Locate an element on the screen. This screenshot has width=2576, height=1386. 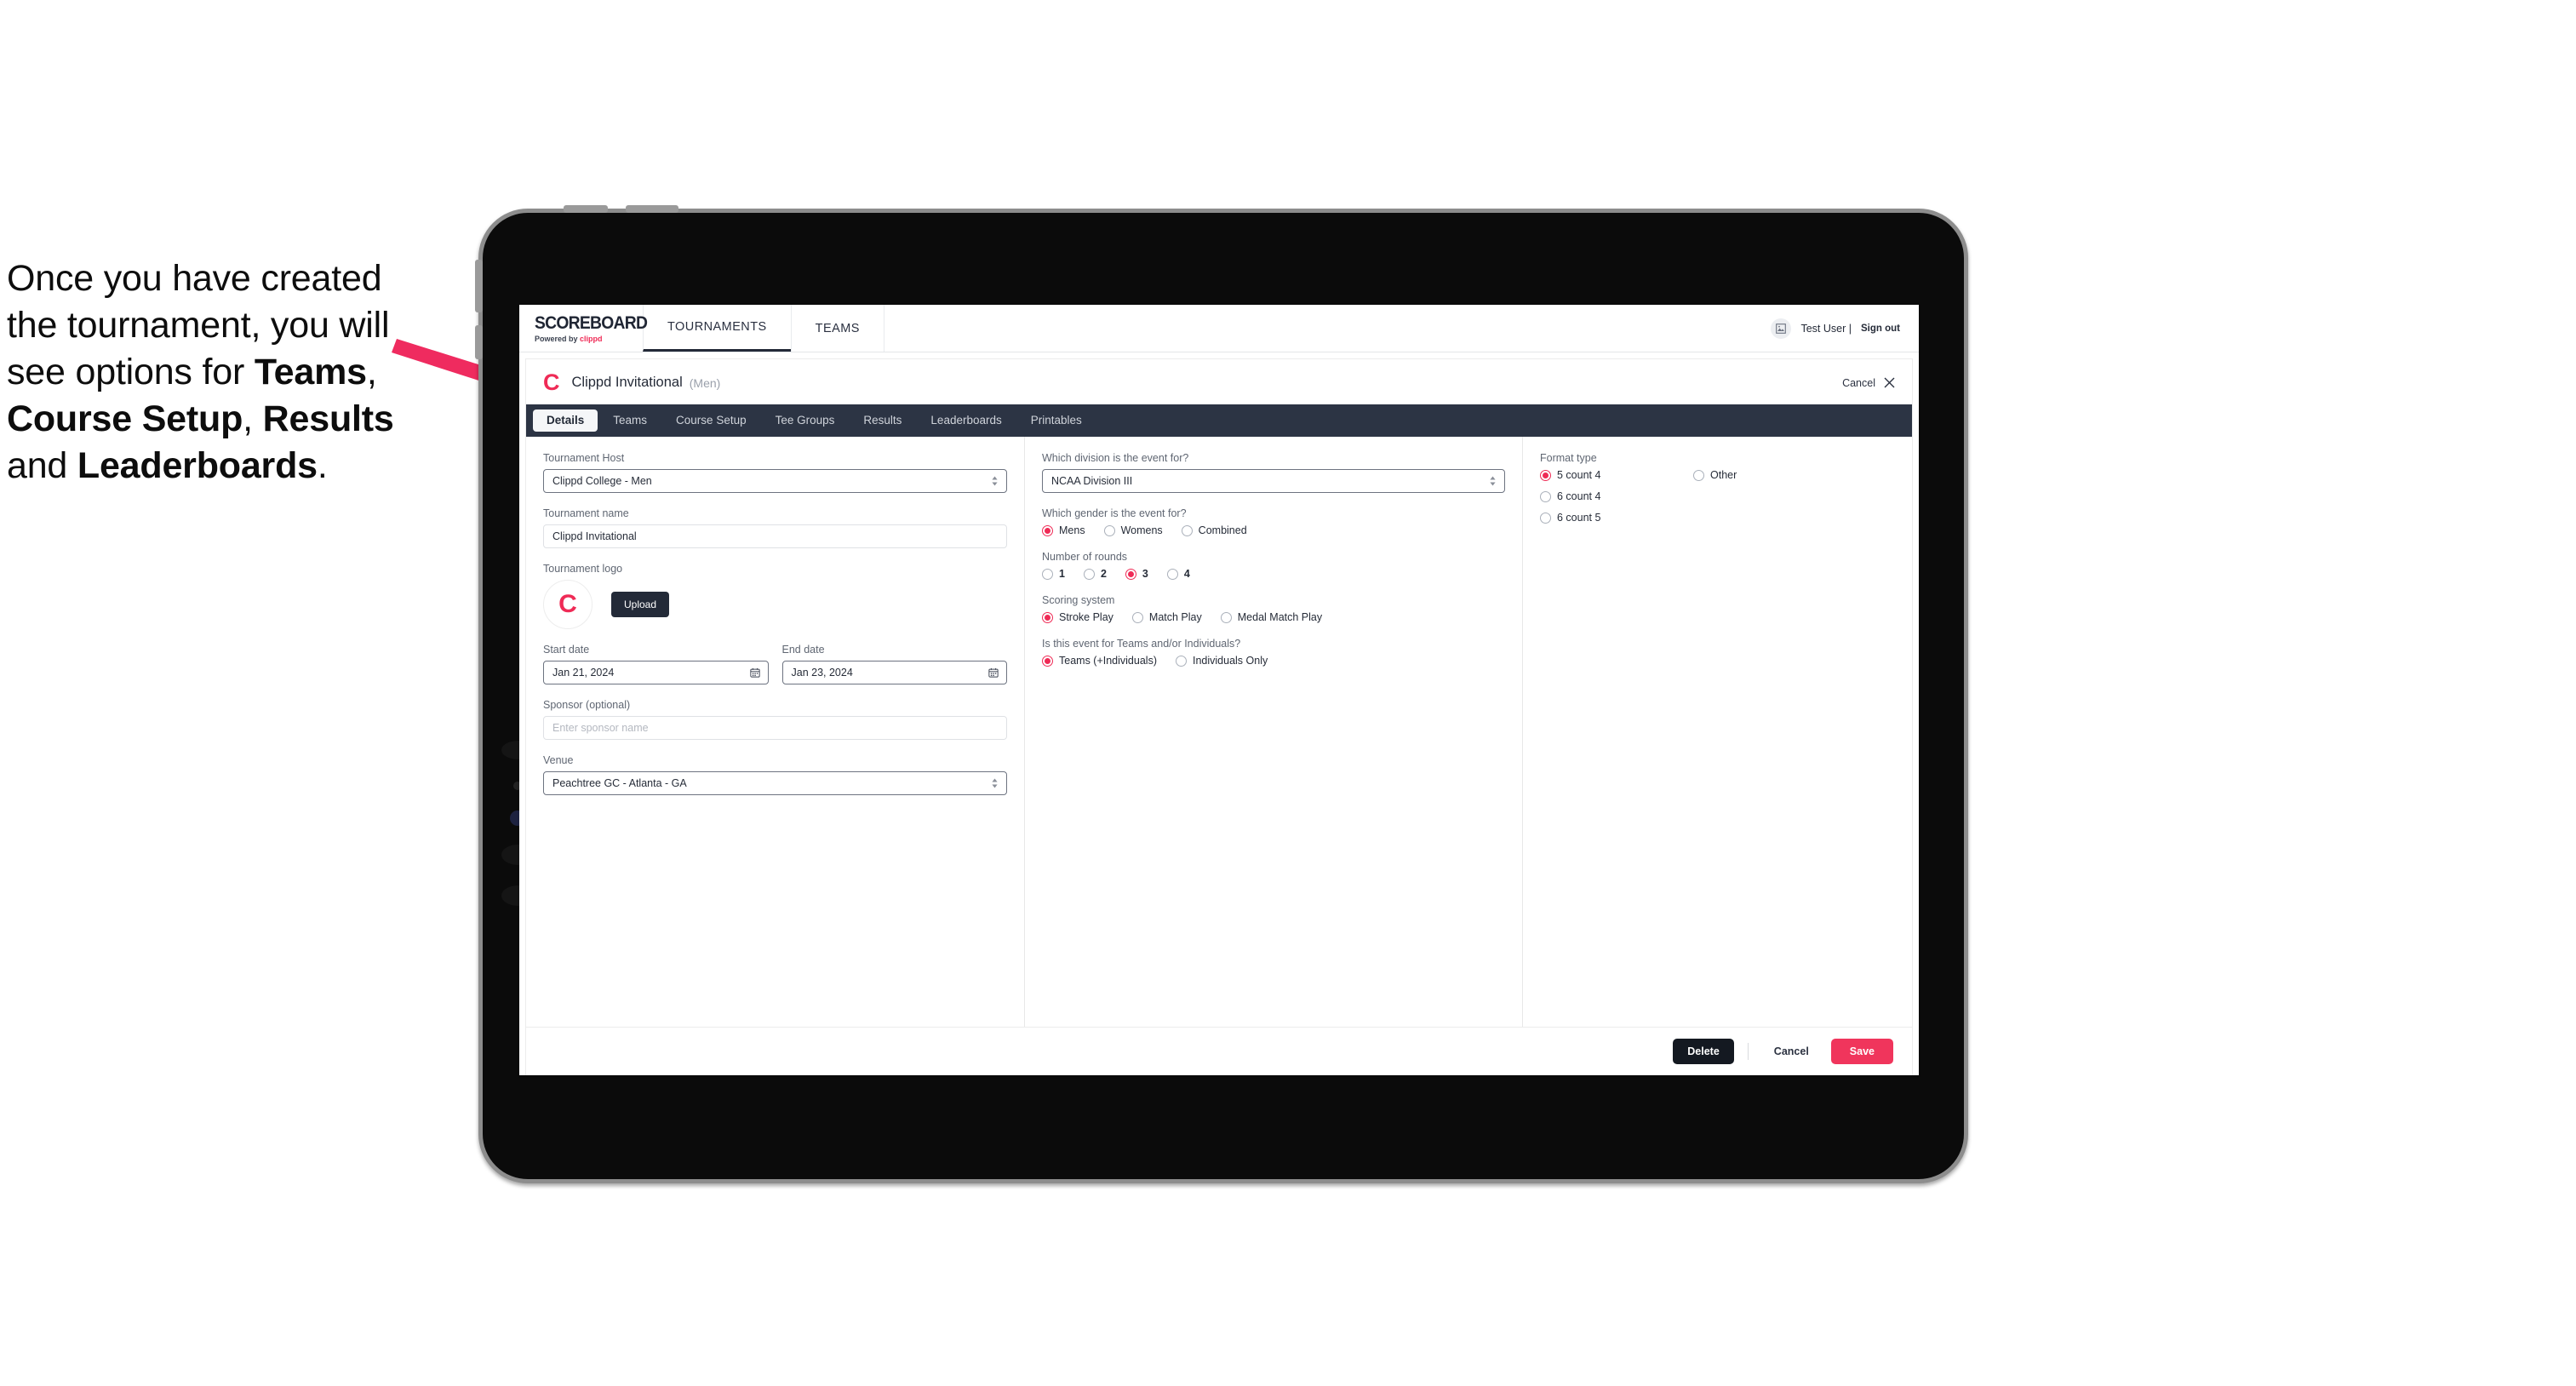
field-tournament-host: Tournament Host Clippd College - Men is located at coordinates (775, 472).